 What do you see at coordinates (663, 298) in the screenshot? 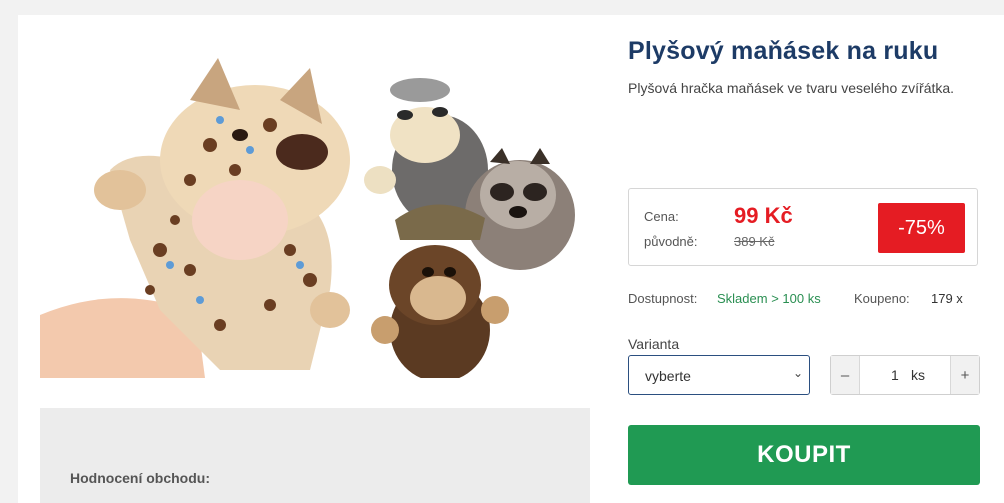
I see `availability-label: Dostupnost:` at bounding box center [663, 298].